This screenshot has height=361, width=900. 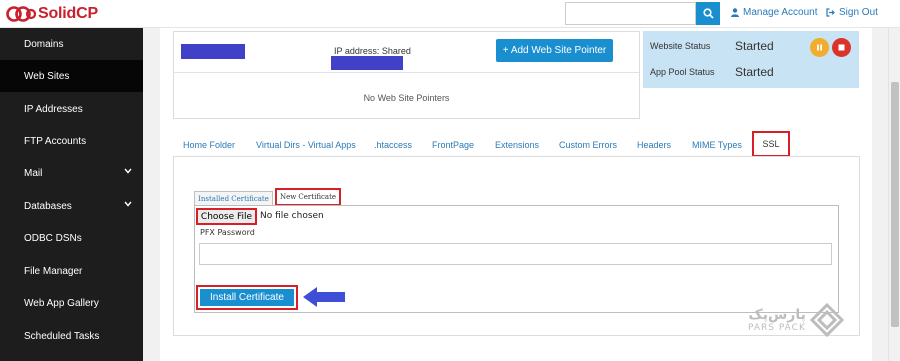 What do you see at coordinates (48, 206) in the screenshot?
I see `sidebar-item-label: Databases` at bounding box center [48, 206].